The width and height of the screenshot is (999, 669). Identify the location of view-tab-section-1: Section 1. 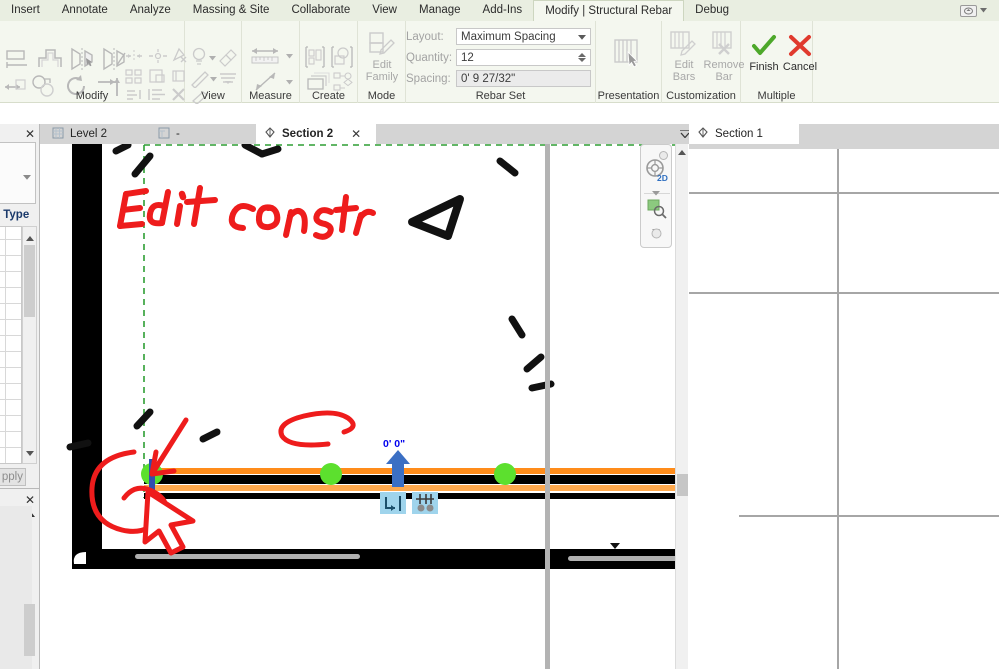
(744, 134).